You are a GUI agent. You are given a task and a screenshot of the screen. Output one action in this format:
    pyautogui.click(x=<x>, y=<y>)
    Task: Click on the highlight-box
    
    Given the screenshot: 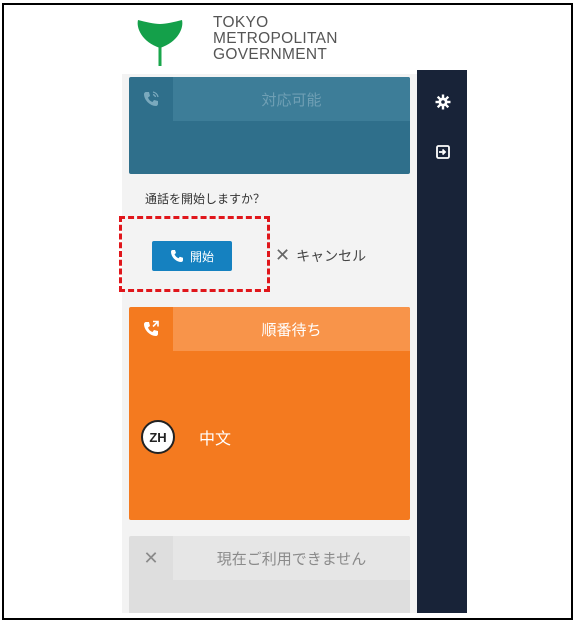 What is the action you would take?
    pyautogui.click(x=194, y=254)
    